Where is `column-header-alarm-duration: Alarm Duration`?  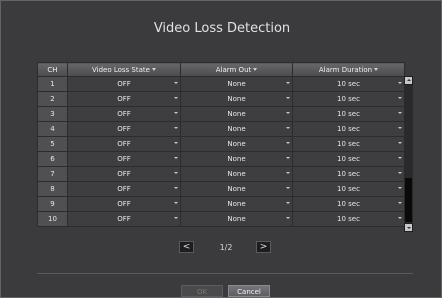 column-header-alarm-duration: Alarm Duration is located at coordinates (348, 69).